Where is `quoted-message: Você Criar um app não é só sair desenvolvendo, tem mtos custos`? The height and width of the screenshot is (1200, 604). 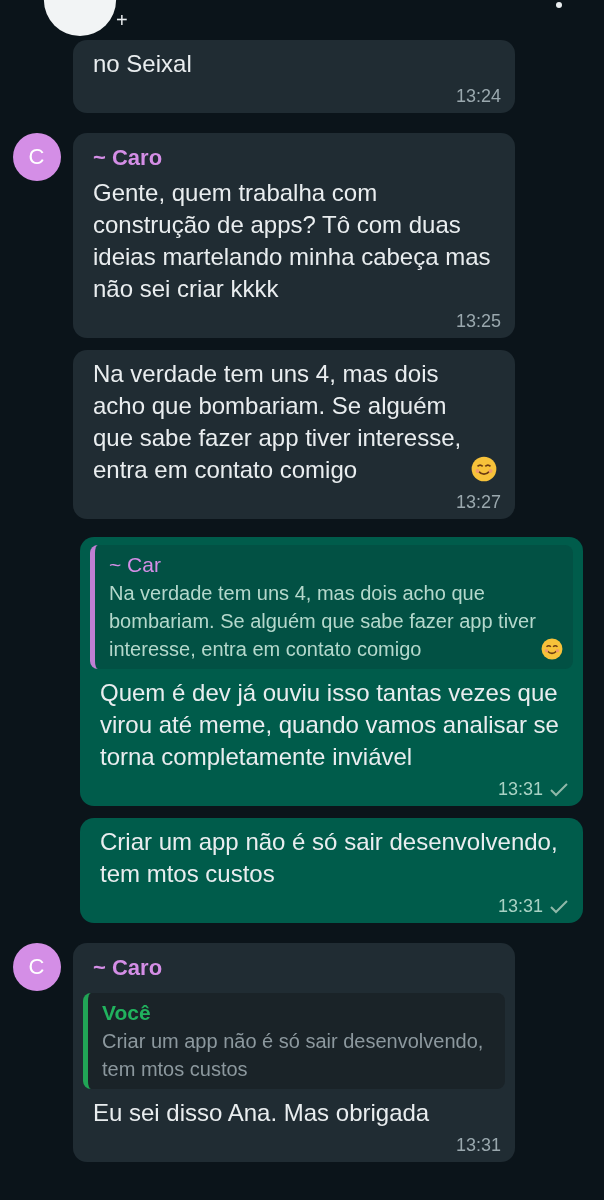
quoted-message: Você Criar um app não é só sair desenvolvendo, tem mtos custos is located at coordinates (294, 1041).